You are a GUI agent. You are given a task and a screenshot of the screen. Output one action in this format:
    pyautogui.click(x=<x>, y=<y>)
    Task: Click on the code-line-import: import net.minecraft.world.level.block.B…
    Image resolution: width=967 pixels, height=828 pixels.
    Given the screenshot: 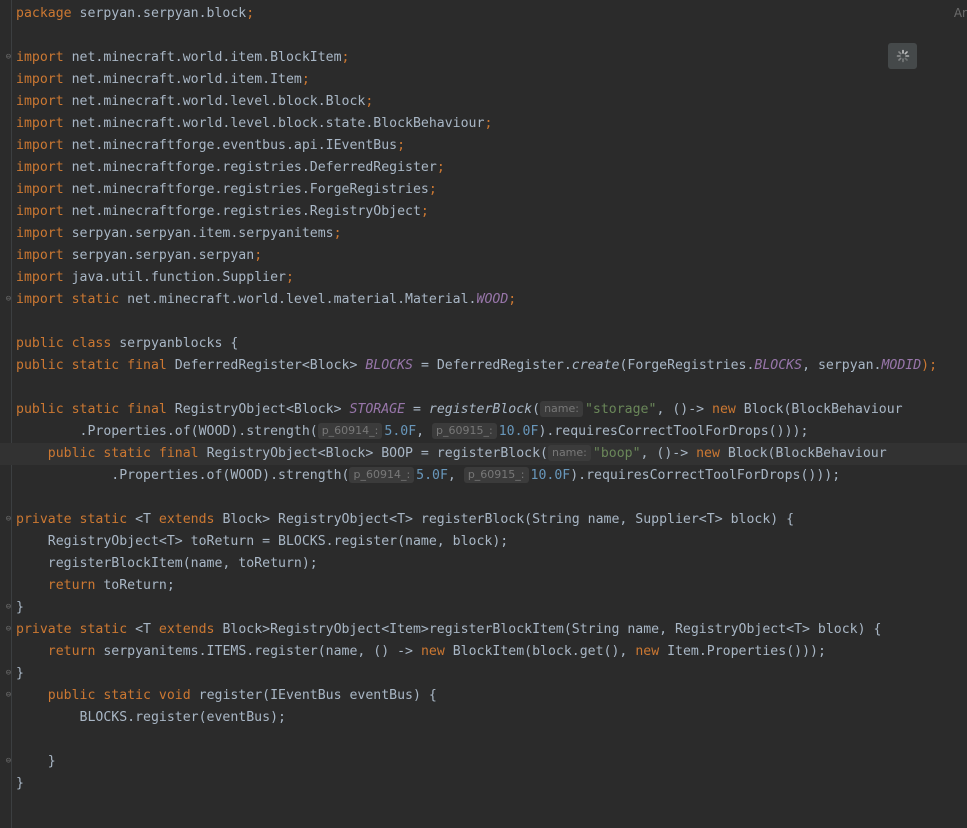 What is the action you would take?
    pyautogui.click(x=194, y=102)
    